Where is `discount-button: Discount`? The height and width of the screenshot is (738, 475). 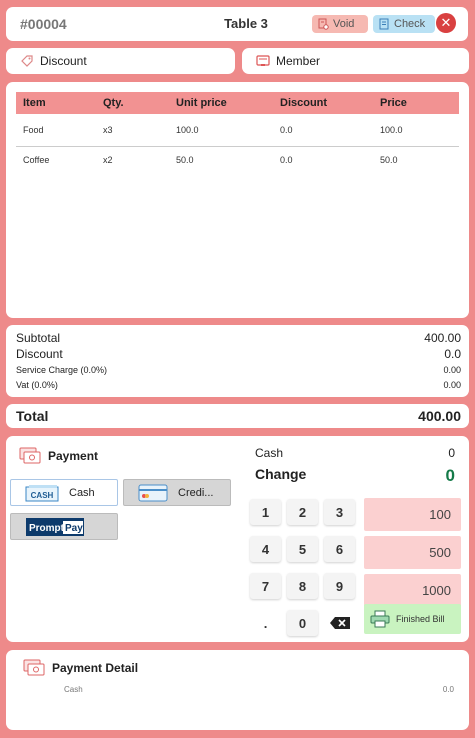
discount-button: Discount is located at coordinates (120, 61).